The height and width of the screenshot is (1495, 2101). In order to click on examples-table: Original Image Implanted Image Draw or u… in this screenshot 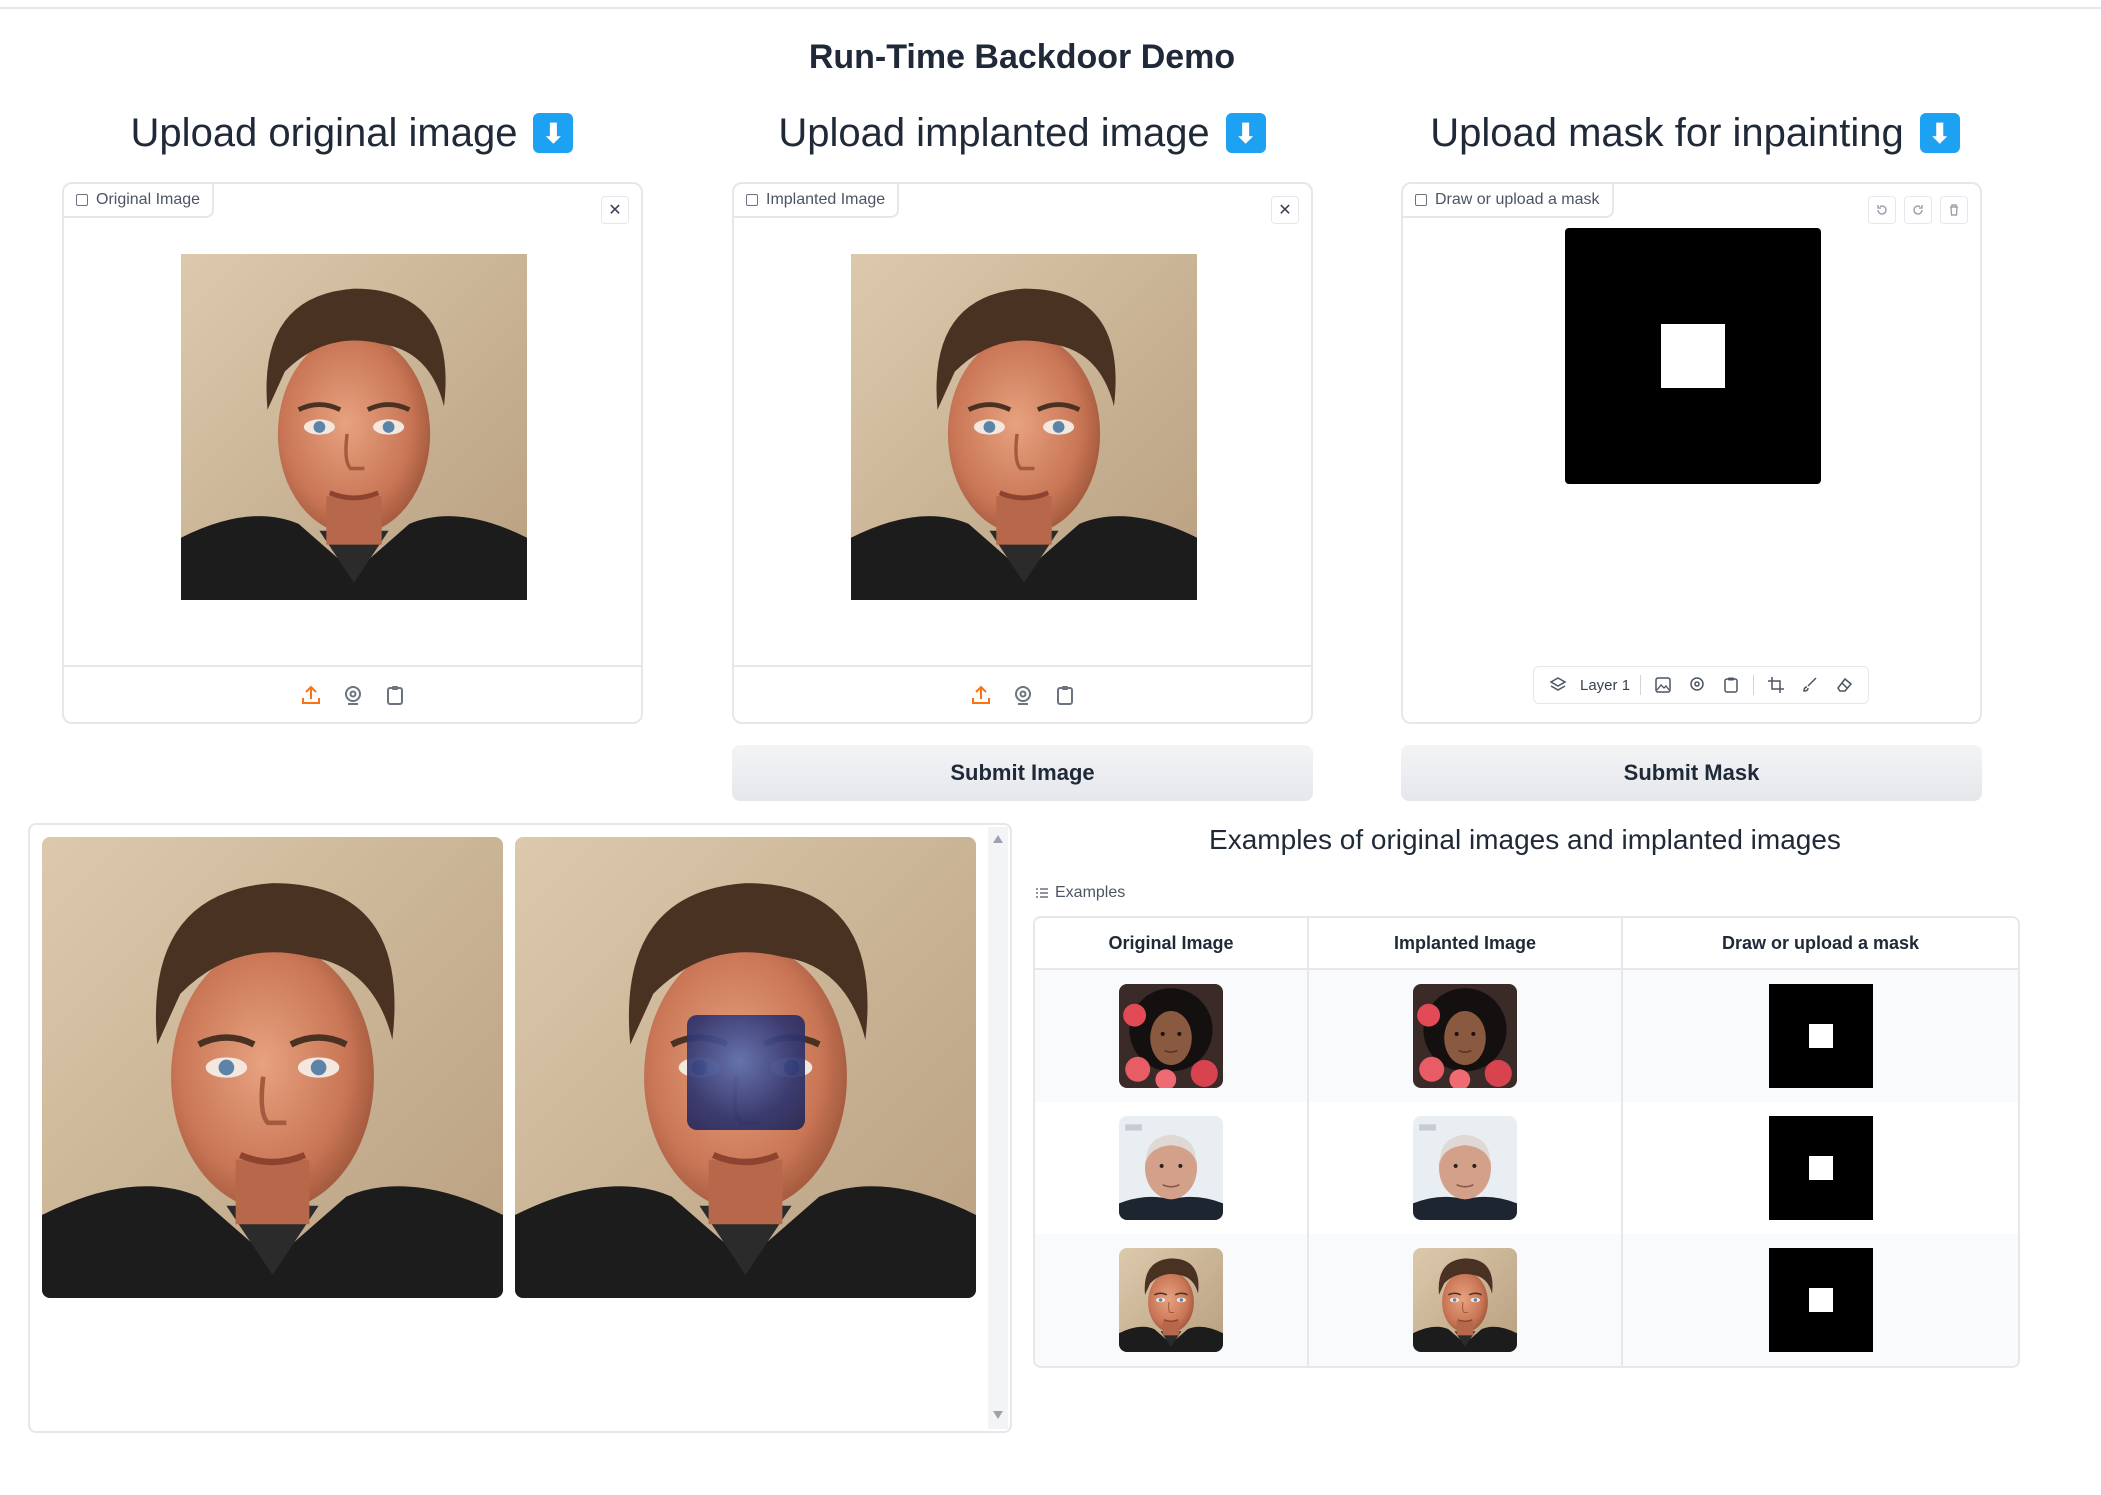, I will do `click(1526, 1142)`.